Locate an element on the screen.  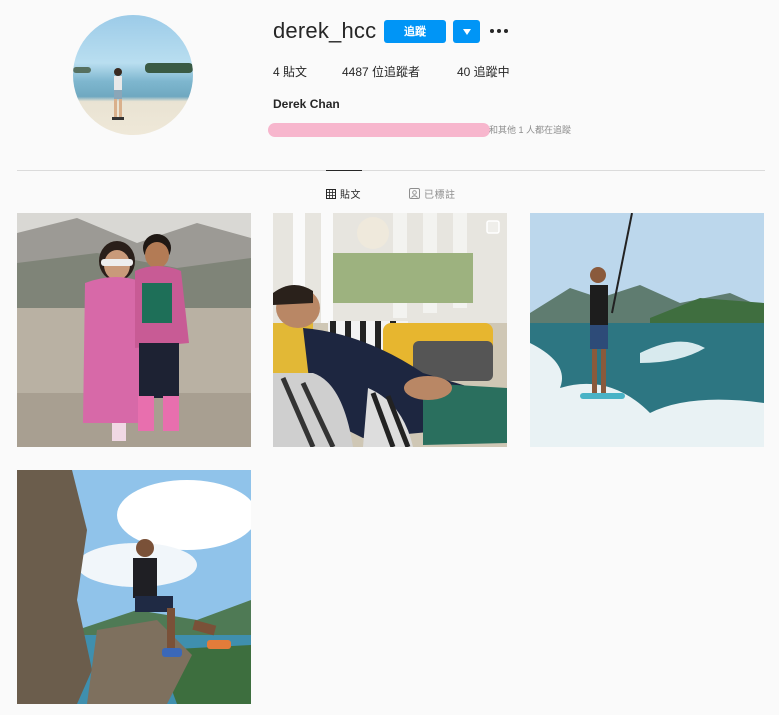
followed-by-text: 和其他 1 人都在追蹤 is located at coordinates (530, 129).